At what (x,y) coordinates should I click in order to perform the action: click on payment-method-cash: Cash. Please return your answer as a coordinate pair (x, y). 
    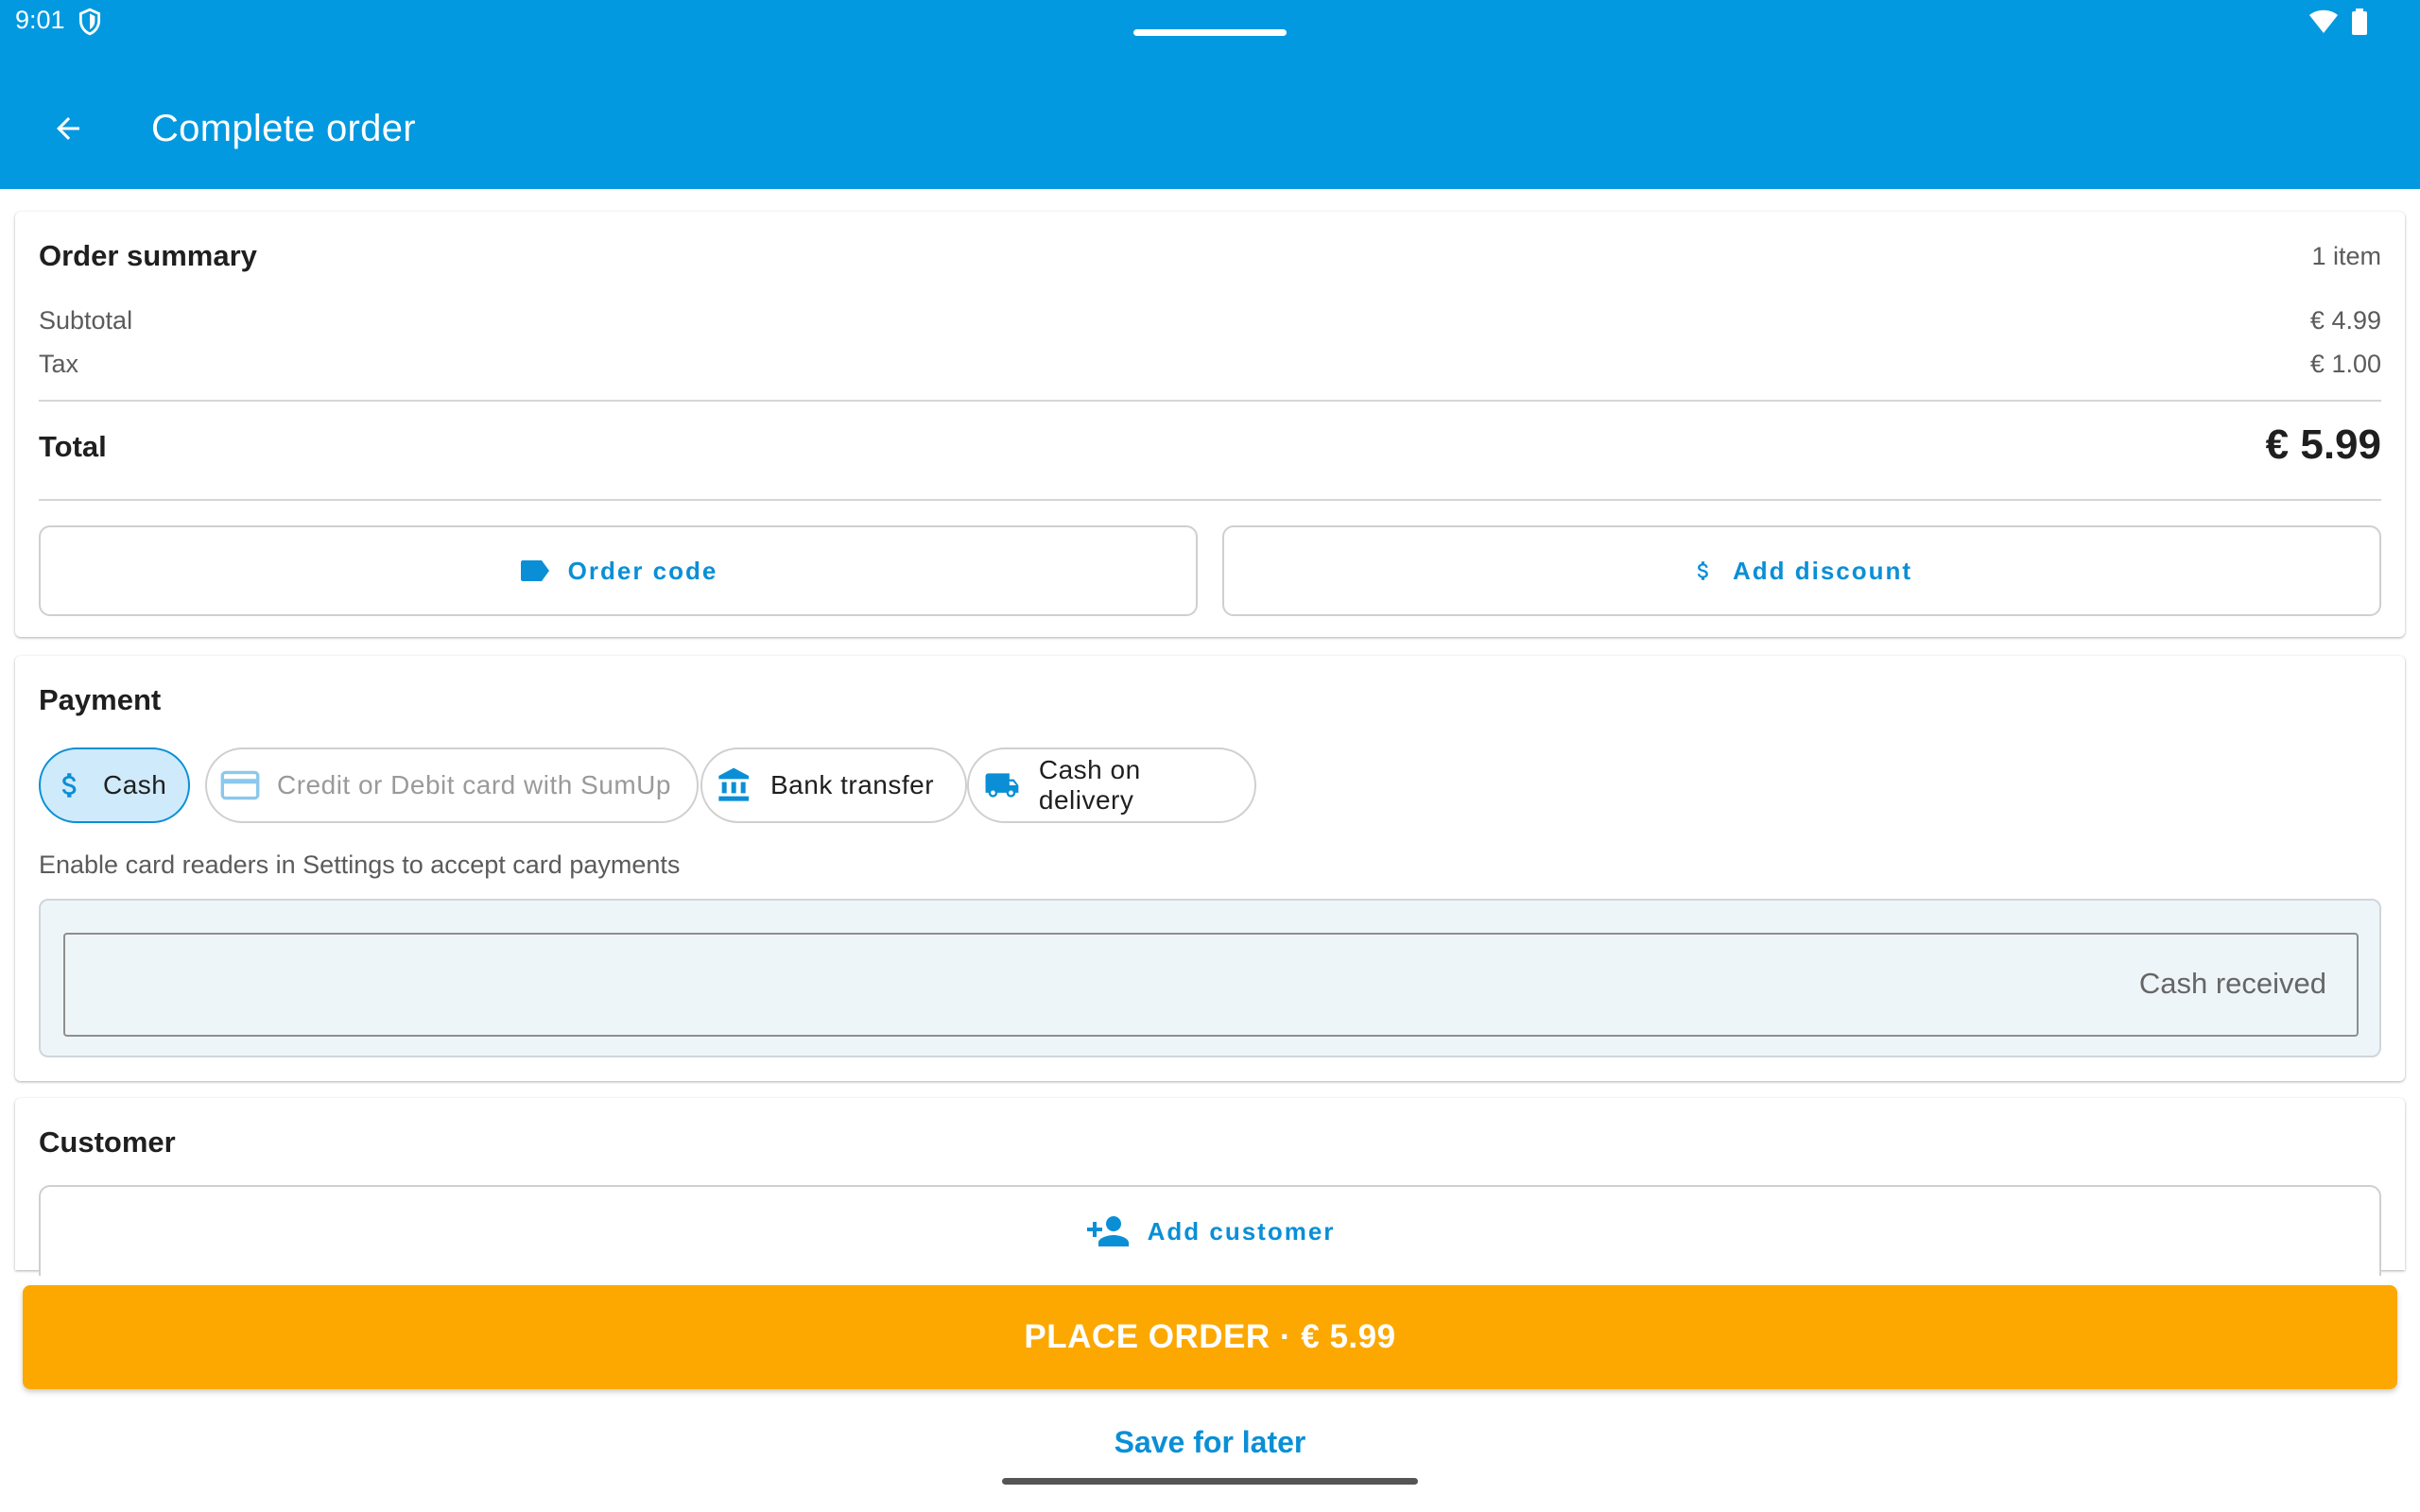
    Looking at the image, I should click on (115, 785).